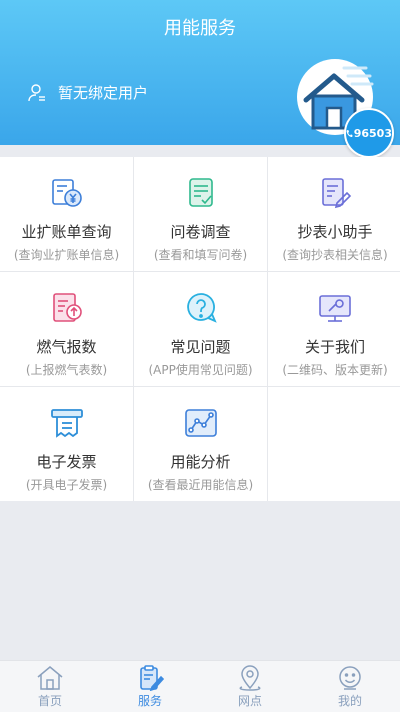 This screenshot has height=712, width=400. I want to click on profile-icon, so click(350, 678).